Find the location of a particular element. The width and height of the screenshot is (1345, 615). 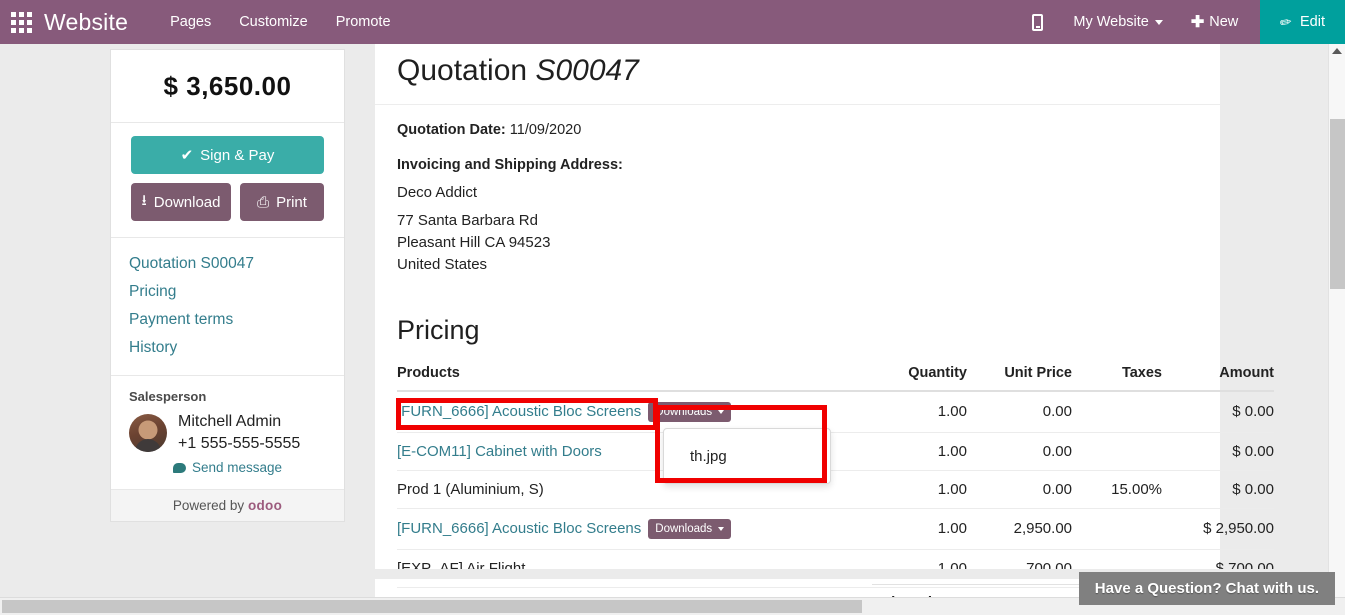

product-name: Prod 1 (Aluminium, S) is located at coordinates (470, 489).